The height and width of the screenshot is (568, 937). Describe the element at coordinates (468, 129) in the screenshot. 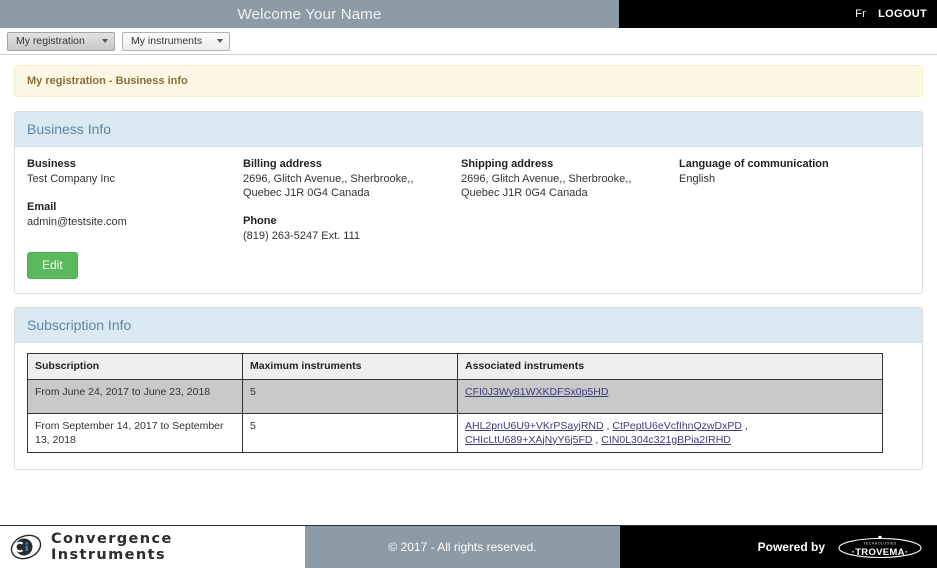

I see `business-info-title: Business Info` at that location.